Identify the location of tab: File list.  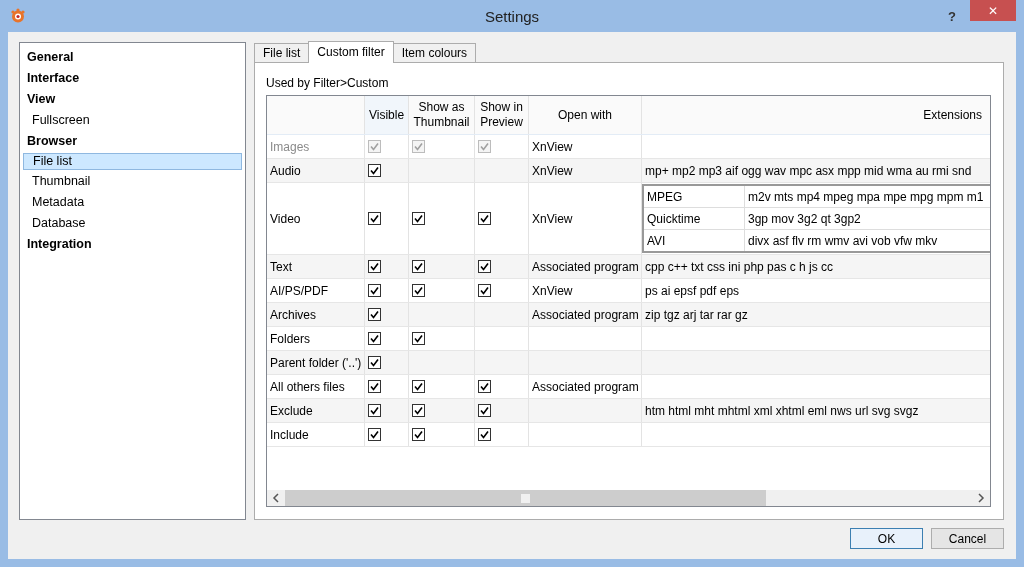
(282, 52).